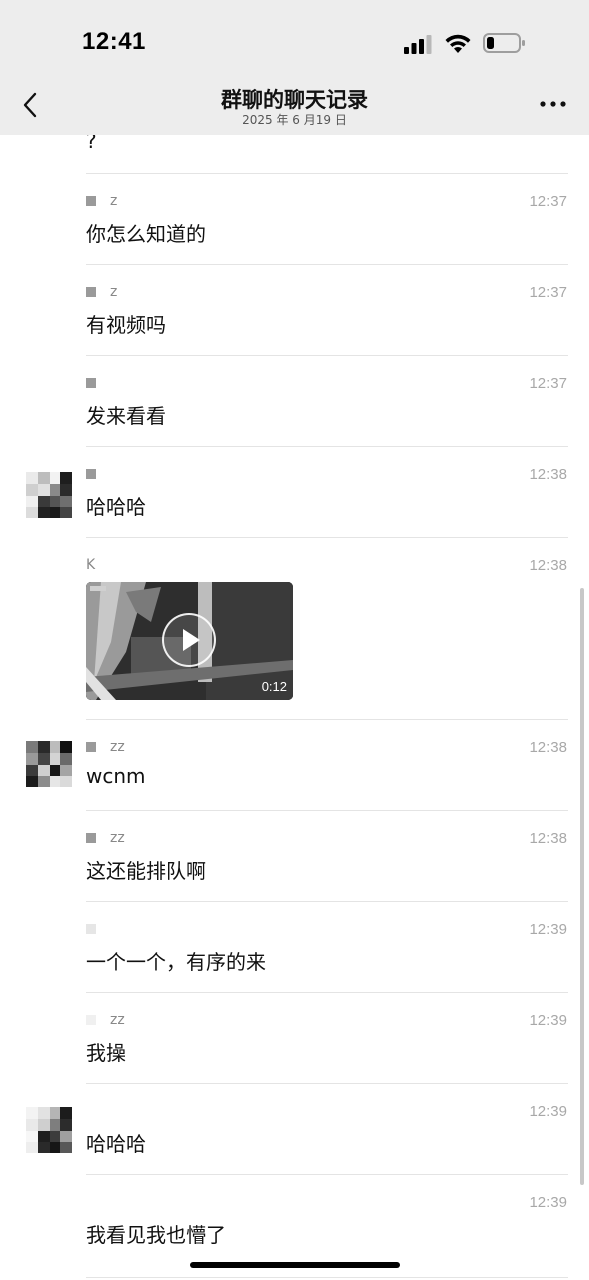 The height and width of the screenshot is (1280, 589). Describe the element at coordinates (327, 1277) in the screenshot. I see `divider` at that location.